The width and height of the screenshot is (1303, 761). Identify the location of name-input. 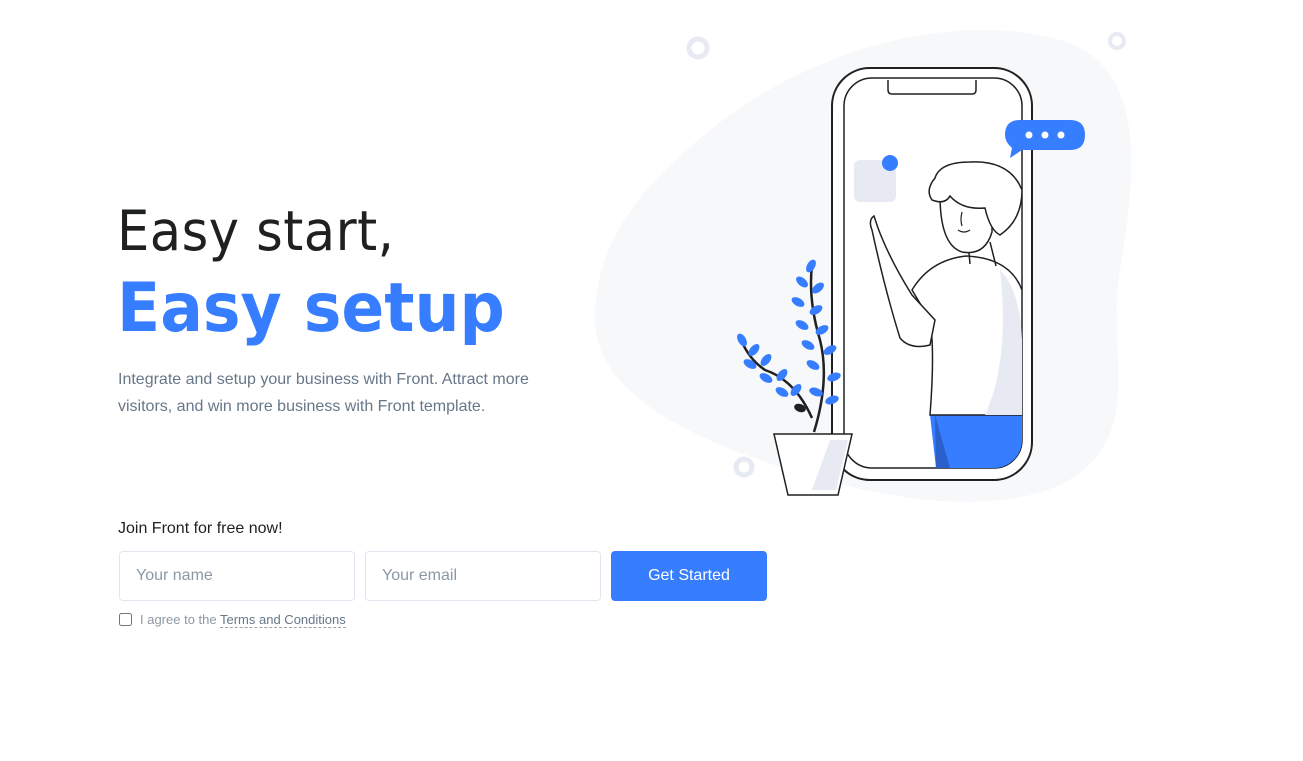
(237, 576).